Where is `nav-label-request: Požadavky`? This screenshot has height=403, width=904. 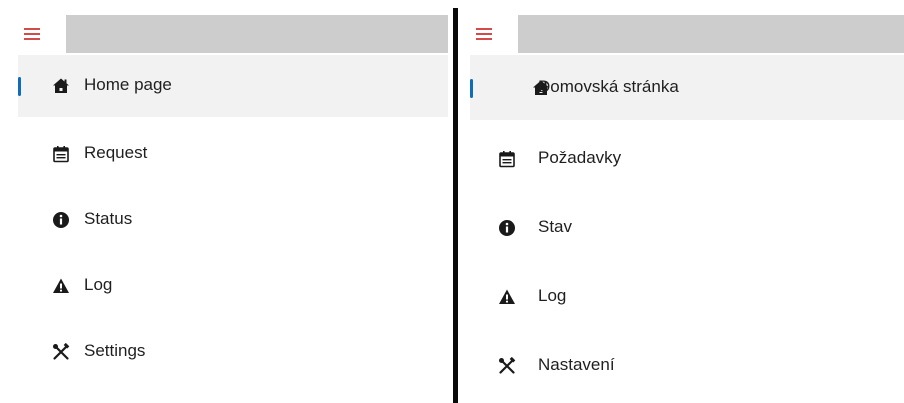
nav-label-request: Požadavky is located at coordinates (580, 157).